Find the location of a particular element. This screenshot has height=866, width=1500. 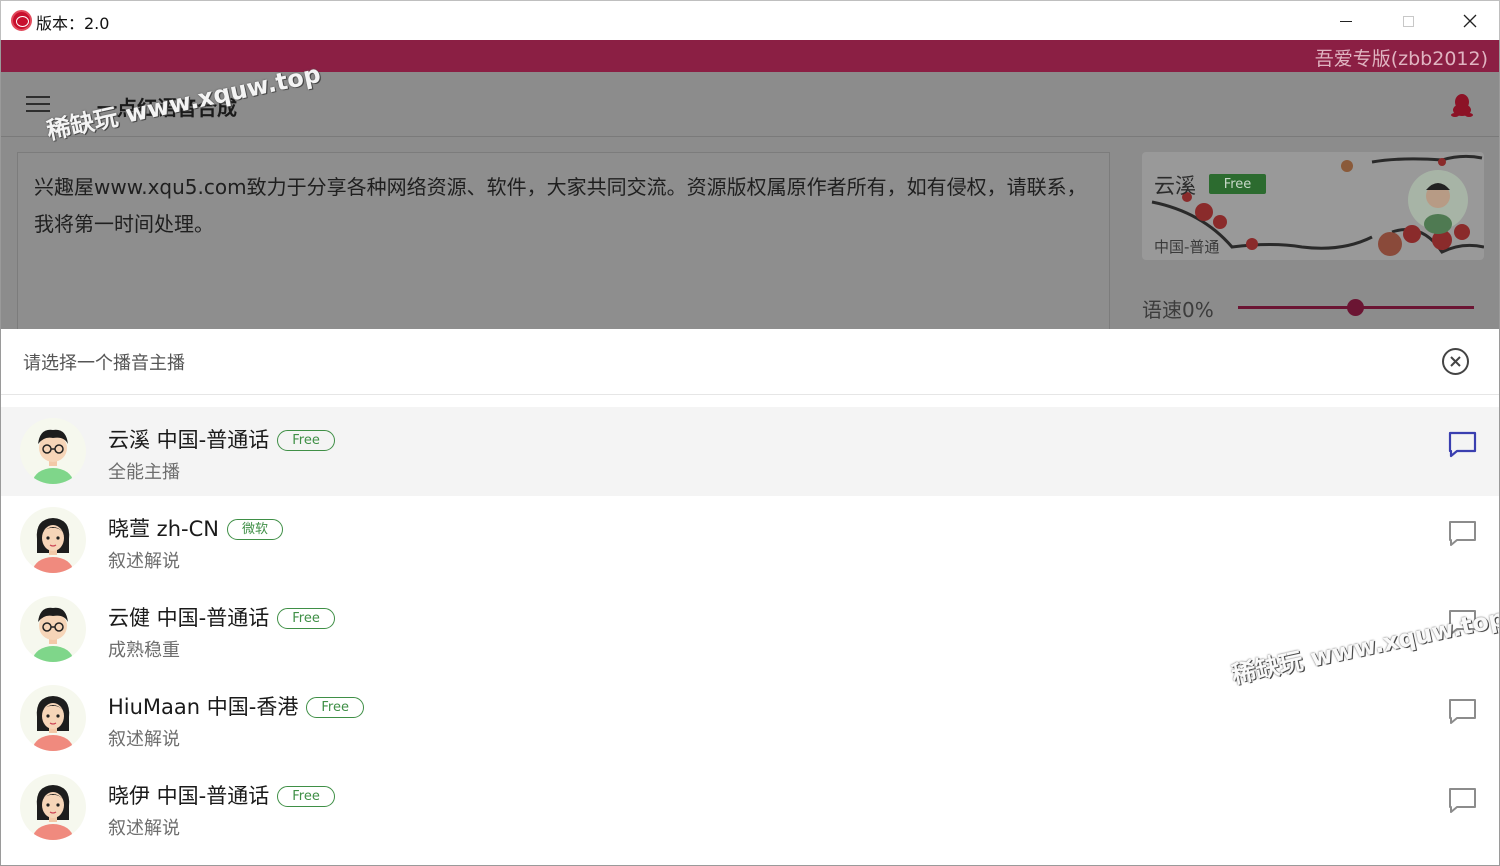

maximize-button is located at coordinates (1408, 21).